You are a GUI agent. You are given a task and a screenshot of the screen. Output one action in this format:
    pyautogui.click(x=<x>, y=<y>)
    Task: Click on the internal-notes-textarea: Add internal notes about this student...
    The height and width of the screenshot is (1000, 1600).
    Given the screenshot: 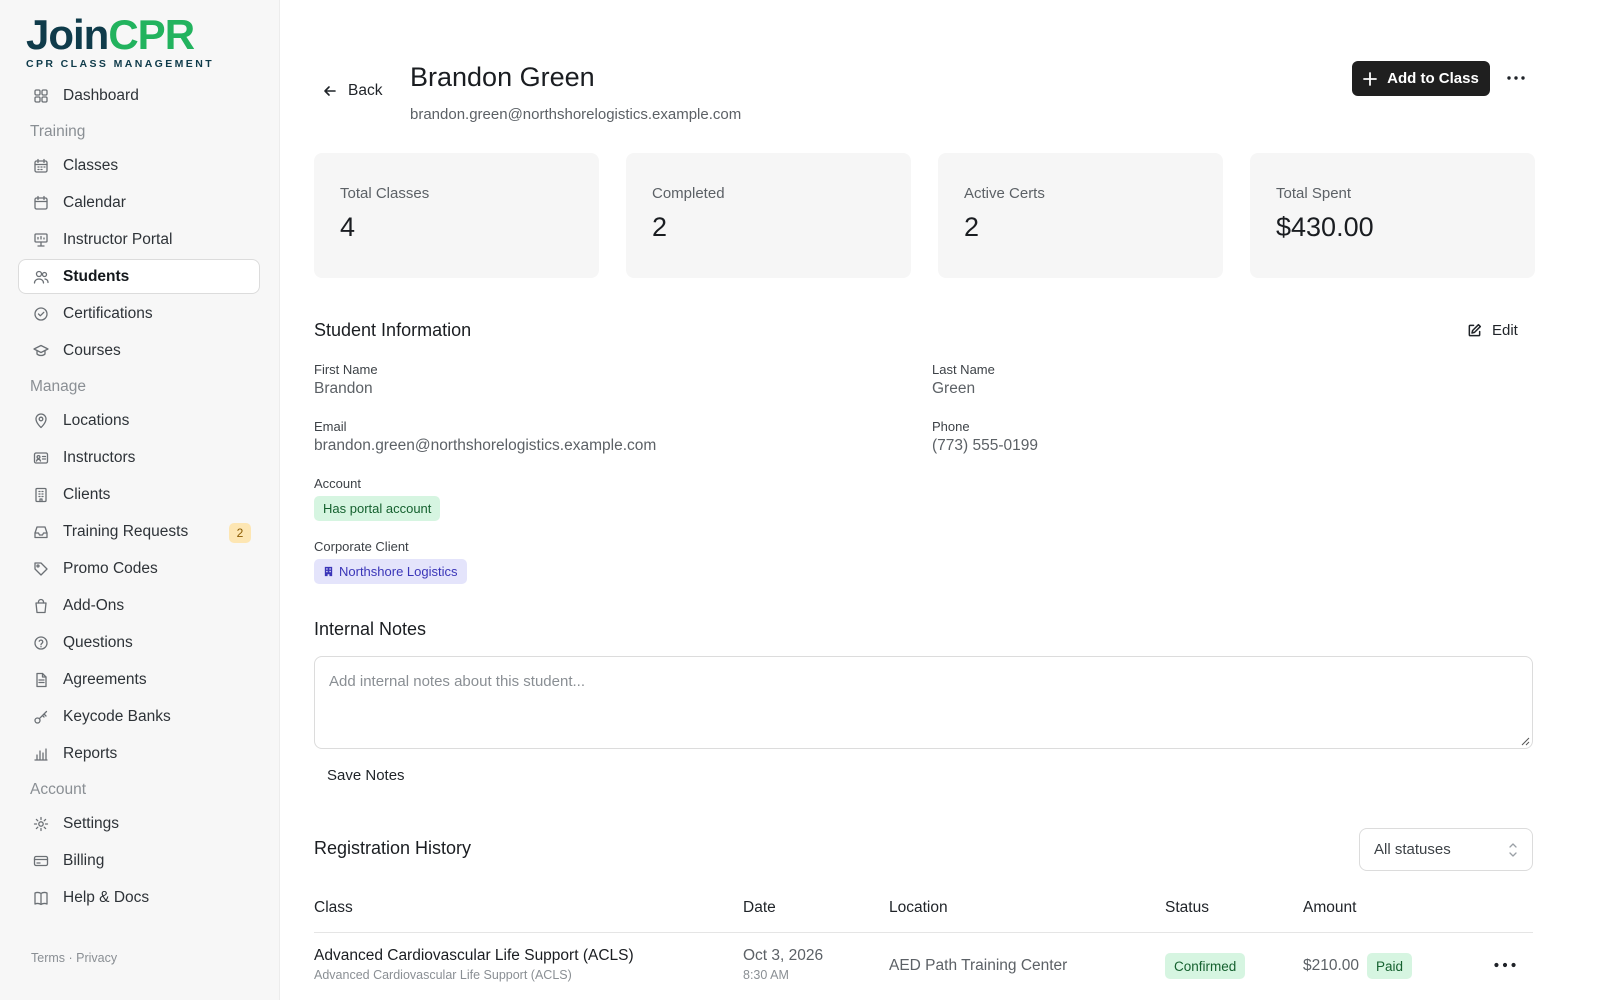 What is the action you would take?
    pyautogui.click(x=923, y=702)
    